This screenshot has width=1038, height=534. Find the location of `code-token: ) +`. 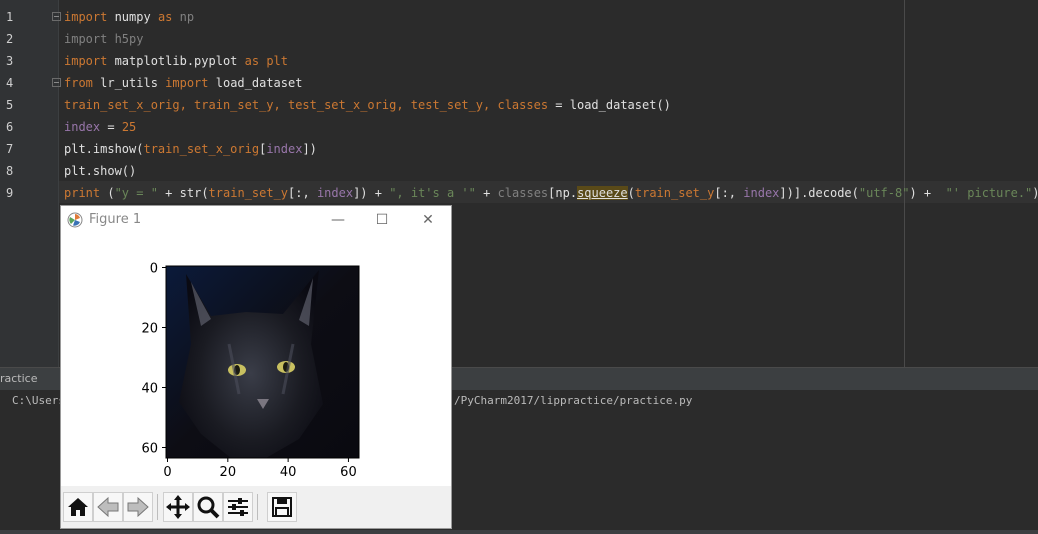

code-token: ) + is located at coordinates (924, 193).